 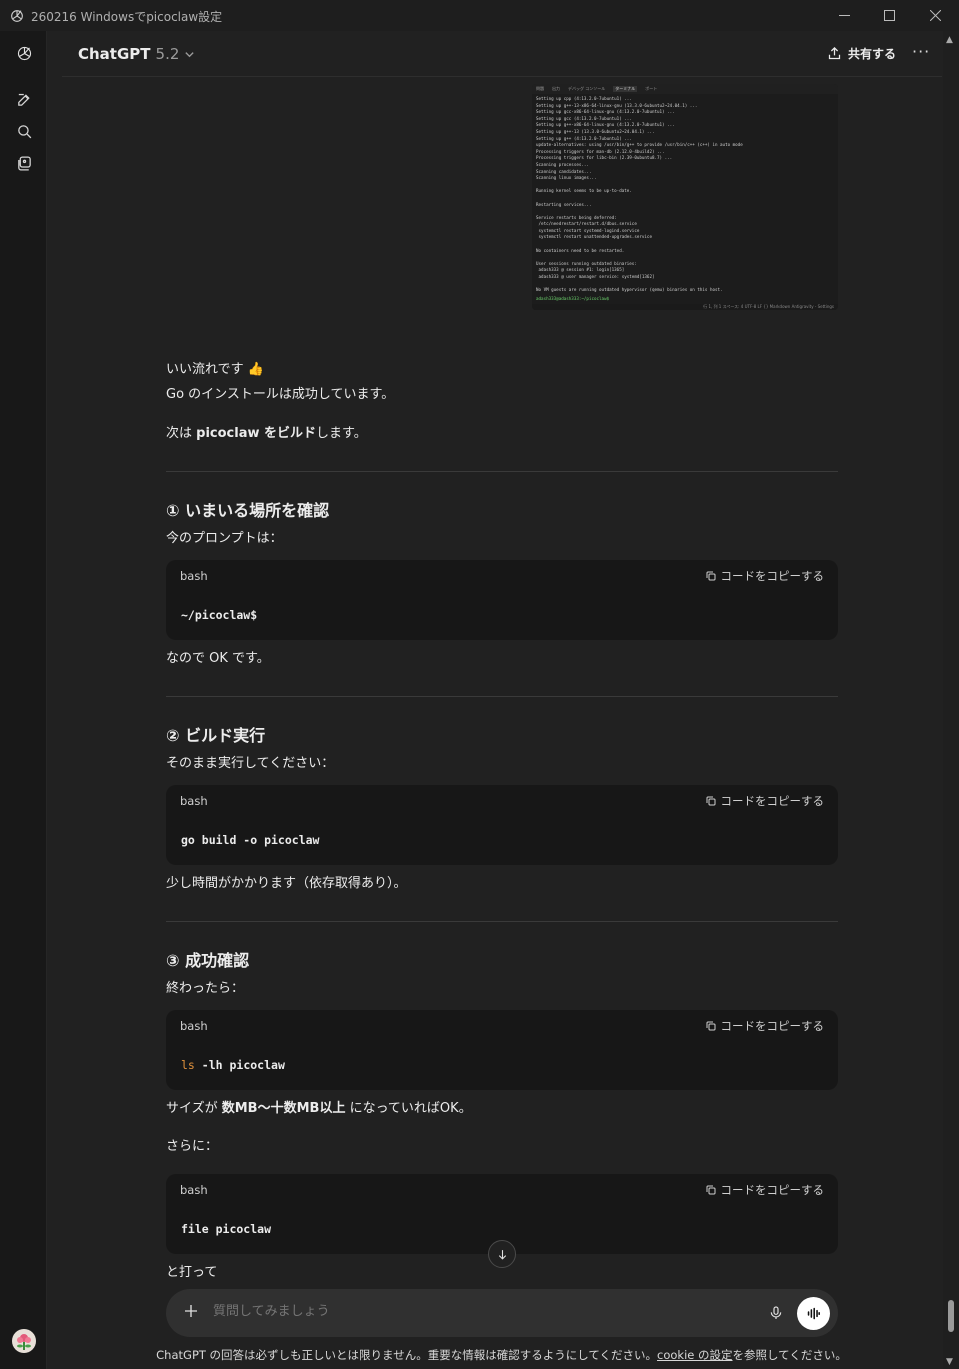 What do you see at coordinates (224, 538) in the screenshot?
I see `section-1-text: 今のプロンプトは：` at bounding box center [224, 538].